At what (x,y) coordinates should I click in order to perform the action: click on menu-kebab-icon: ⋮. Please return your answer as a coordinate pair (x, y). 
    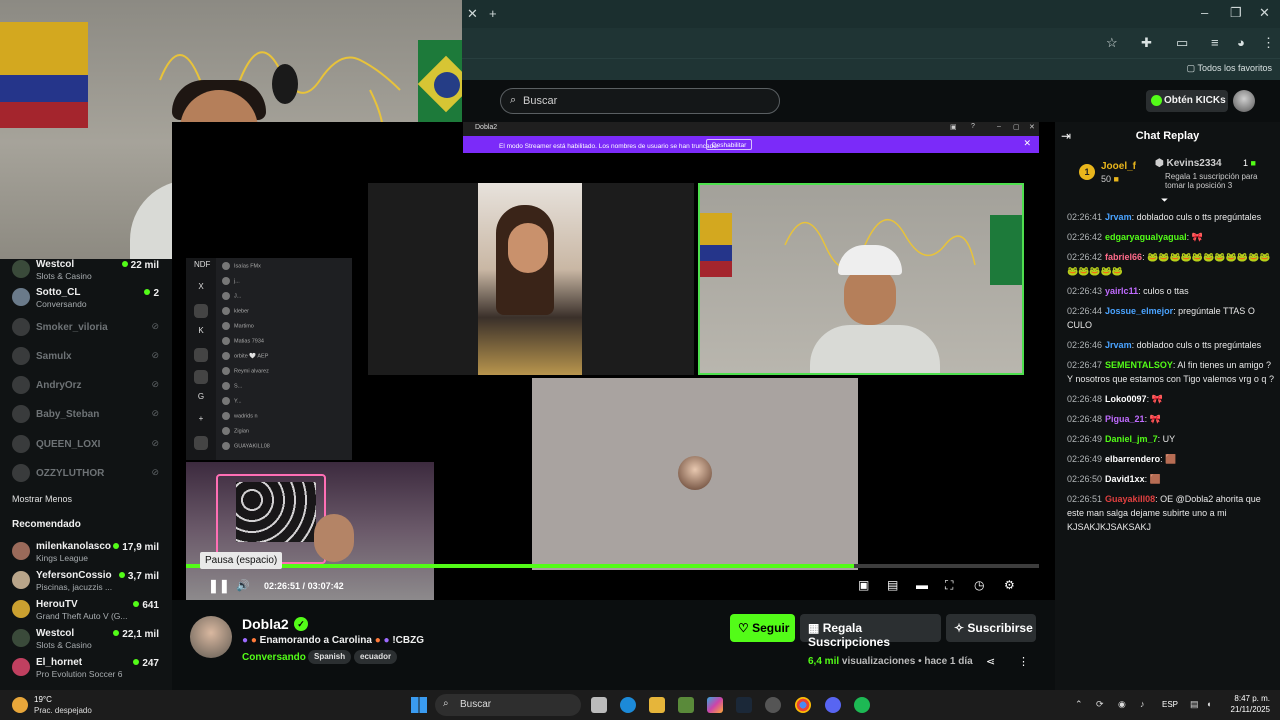
    Looking at the image, I should click on (1268, 43).